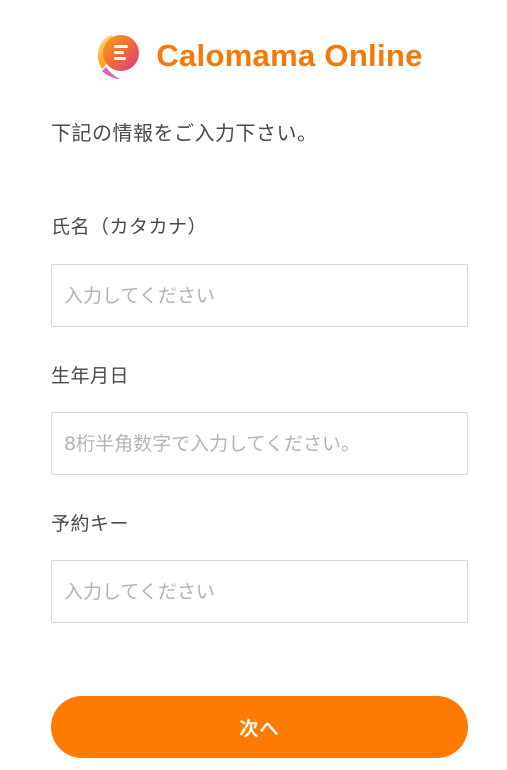 The height and width of the screenshot is (770, 507). I want to click on instruction-text: 下記の情報をご入力下さい。, so click(184, 133).